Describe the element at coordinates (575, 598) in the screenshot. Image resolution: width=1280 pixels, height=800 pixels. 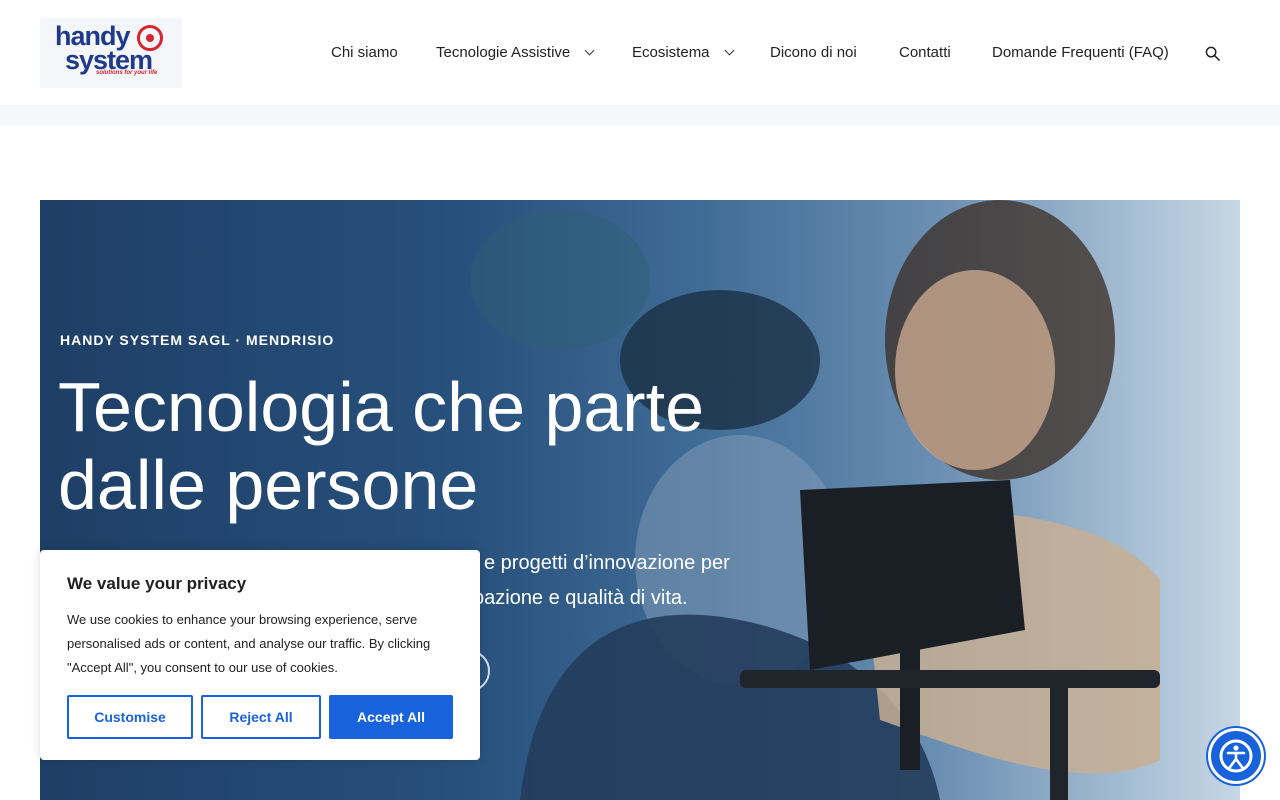
I see `hero-subtitle-line2: tipazione e qualità di vita.` at that location.